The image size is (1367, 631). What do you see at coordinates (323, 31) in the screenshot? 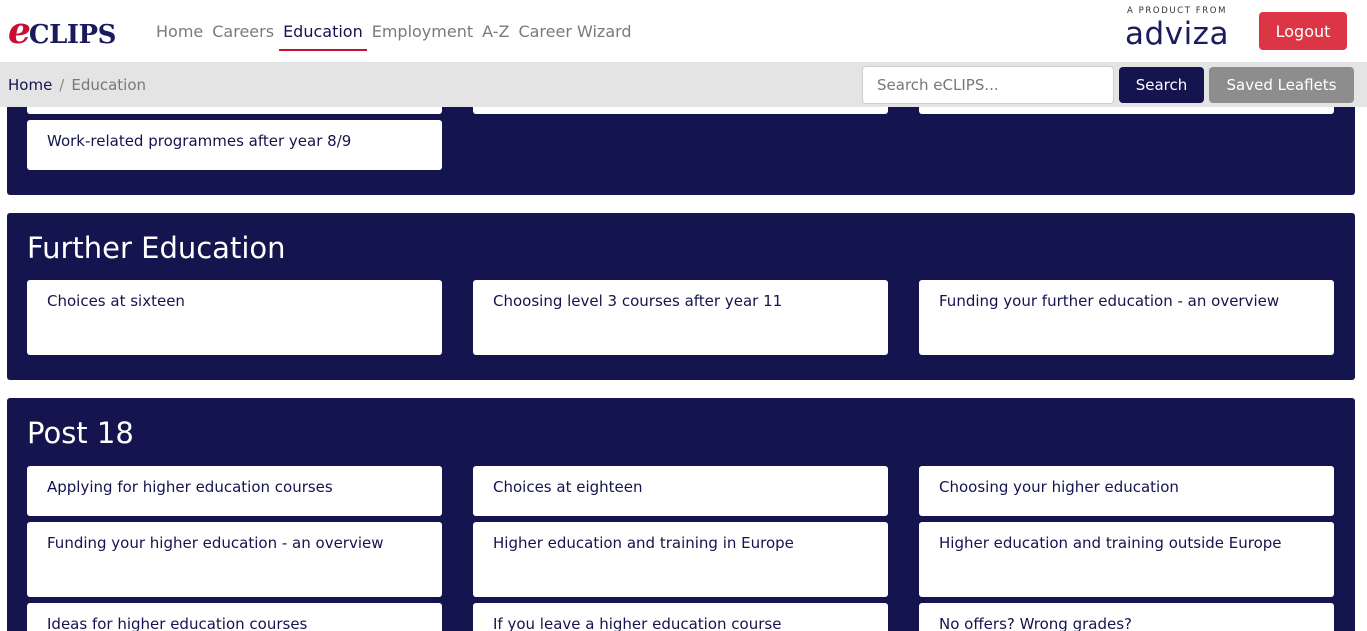
I see `nav-education: Education` at bounding box center [323, 31].